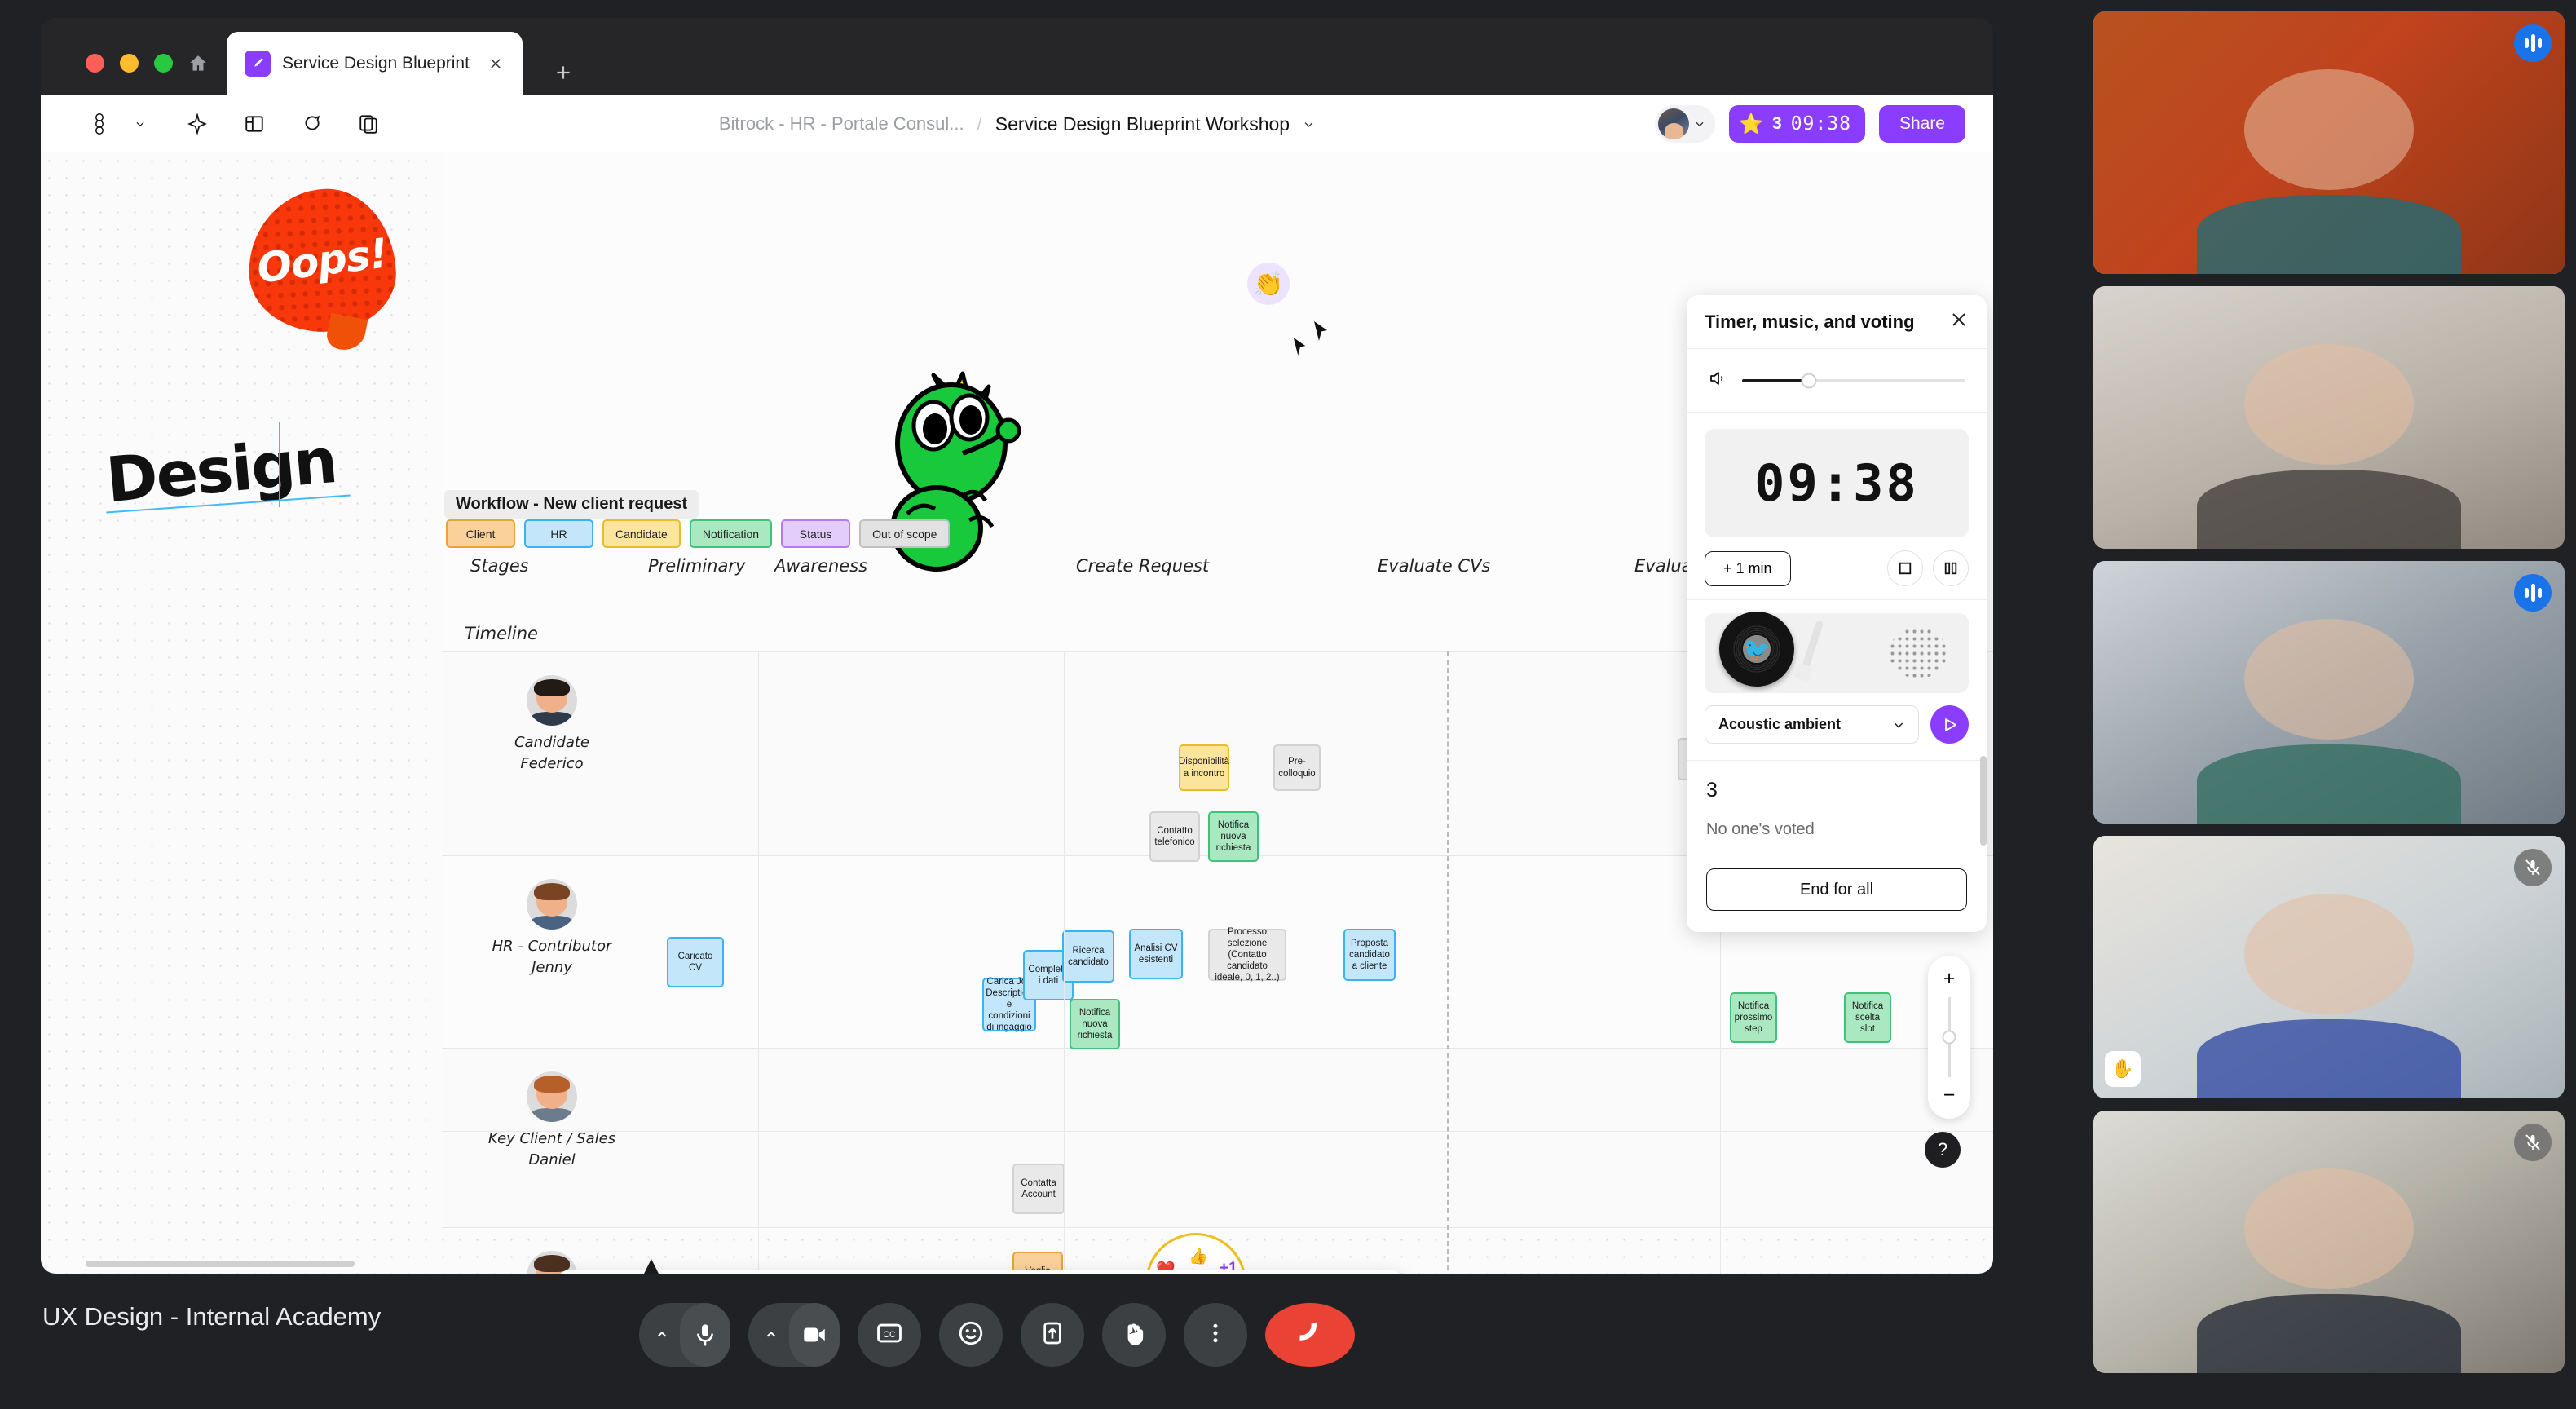 This screenshot has height=1409, width=2576. I want to click on legend-chip: Candidate, so click(641, 533).